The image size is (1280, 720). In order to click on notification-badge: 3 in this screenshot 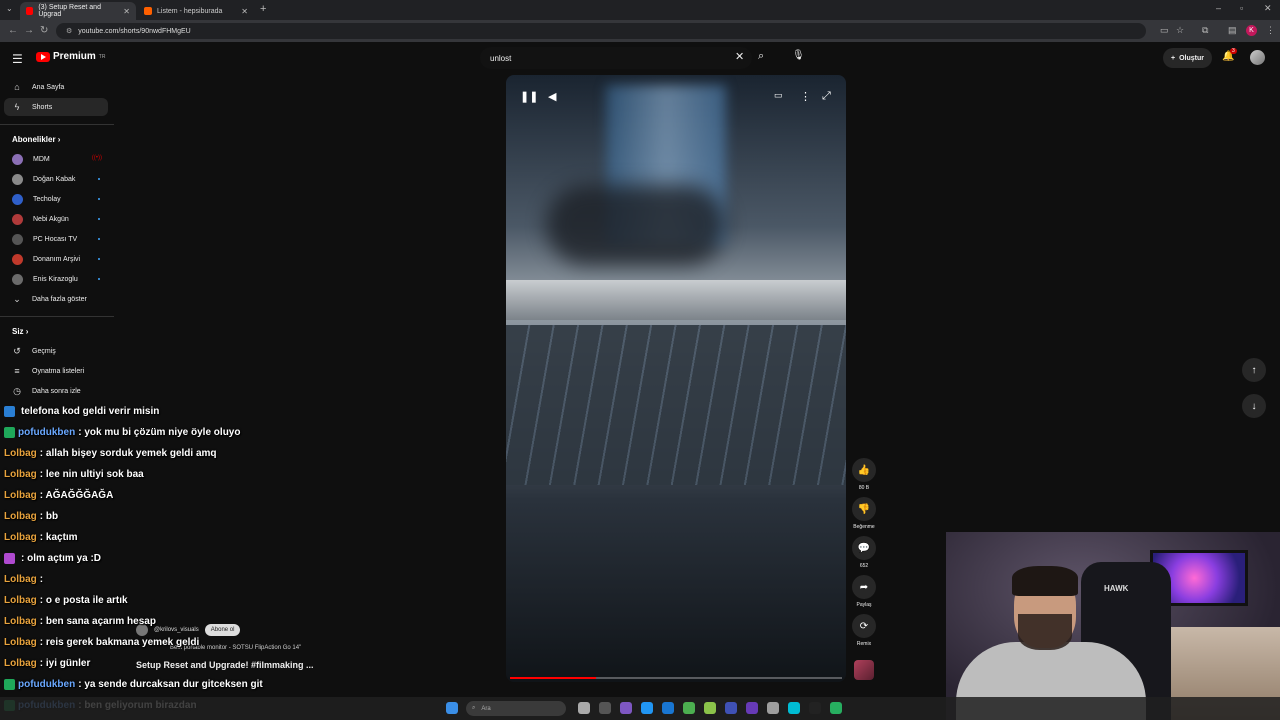, I will do `click(1233, 51)`.